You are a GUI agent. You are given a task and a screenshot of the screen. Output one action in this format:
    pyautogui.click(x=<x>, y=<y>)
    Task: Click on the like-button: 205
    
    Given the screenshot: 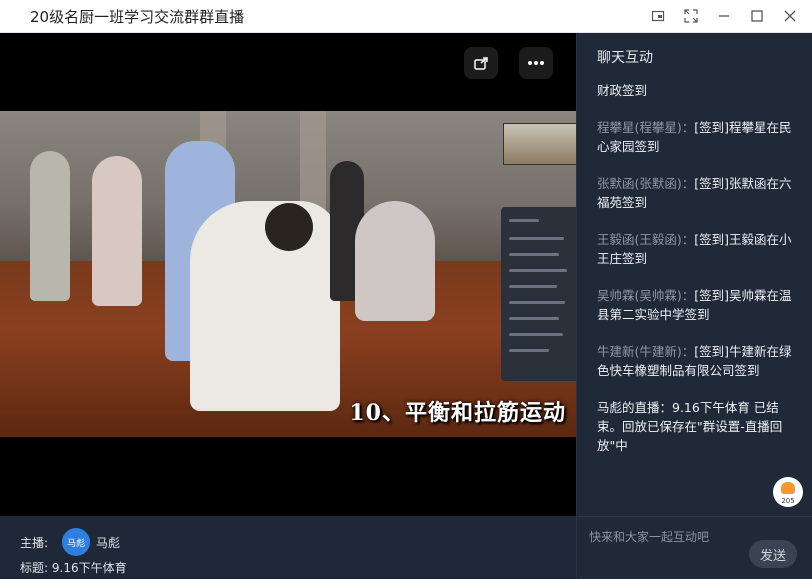 What is the action you would take?
    pyautogui.click(x=788, y=492)
    